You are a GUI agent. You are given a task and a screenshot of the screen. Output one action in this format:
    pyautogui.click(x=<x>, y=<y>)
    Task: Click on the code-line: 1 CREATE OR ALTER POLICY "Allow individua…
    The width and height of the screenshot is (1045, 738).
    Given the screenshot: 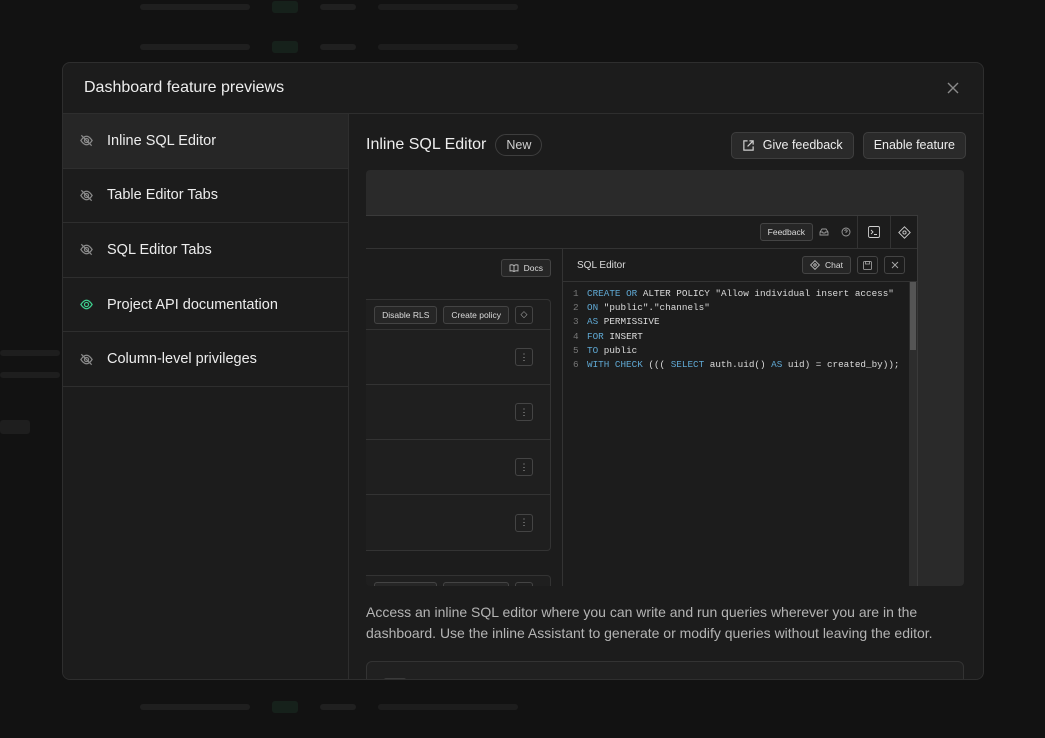 What is the action you would take?
    pyautogui.click(x=745, y=294)
    